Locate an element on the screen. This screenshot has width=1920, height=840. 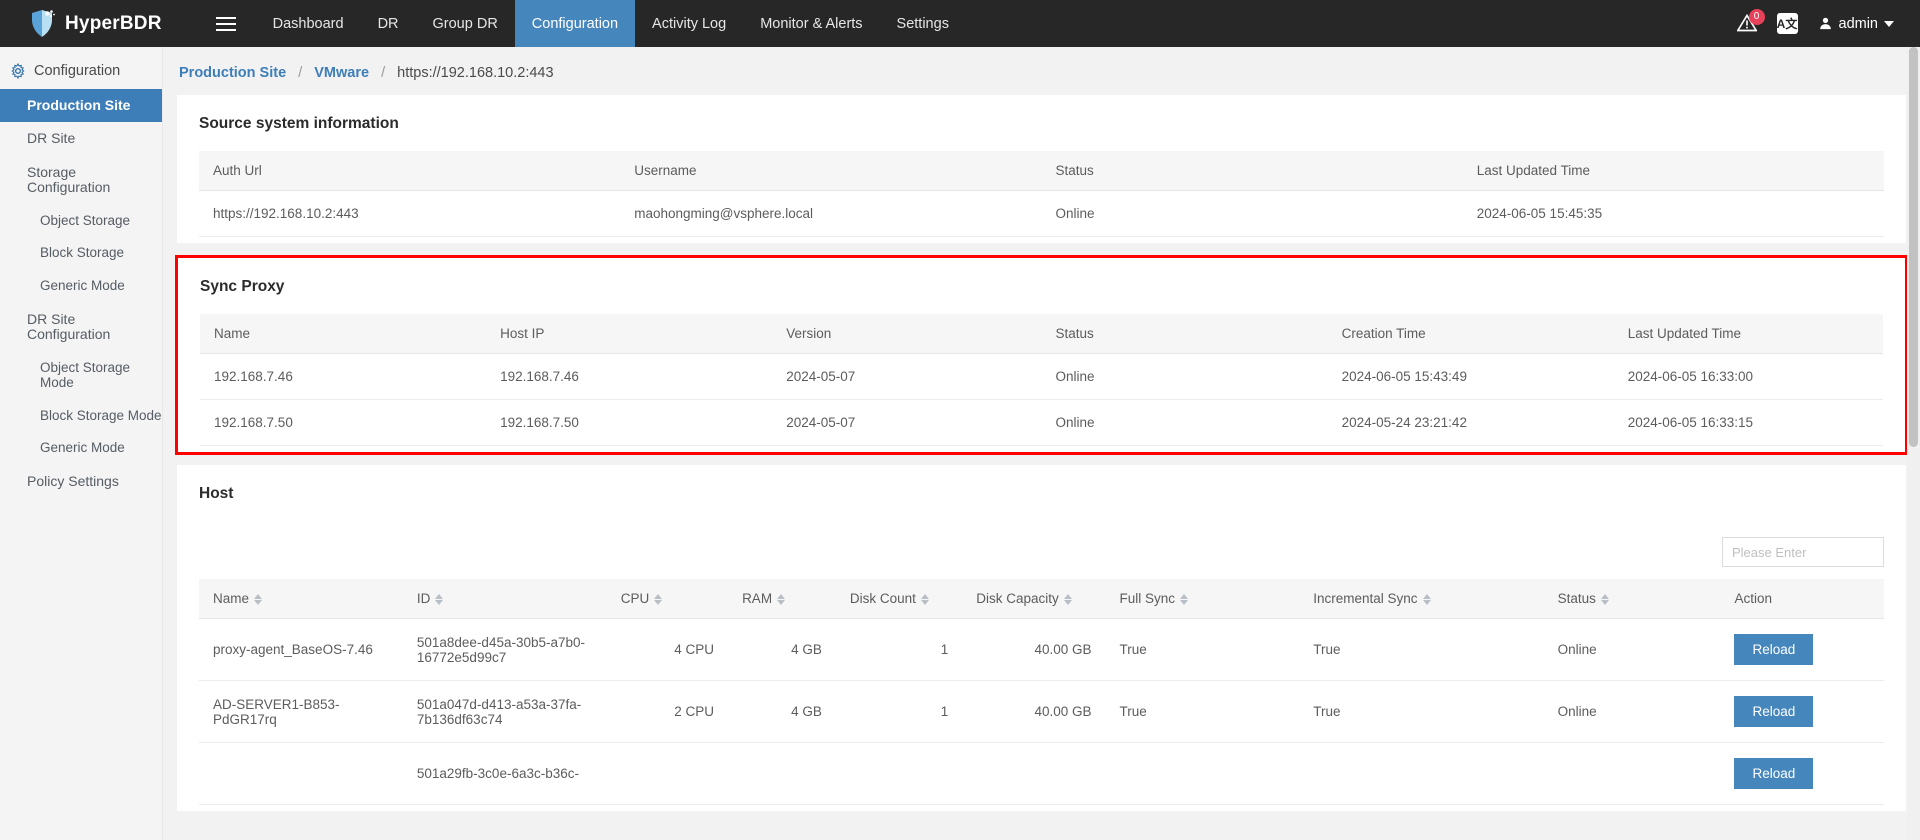
cell-cpu is located at coordinates (667, 773).